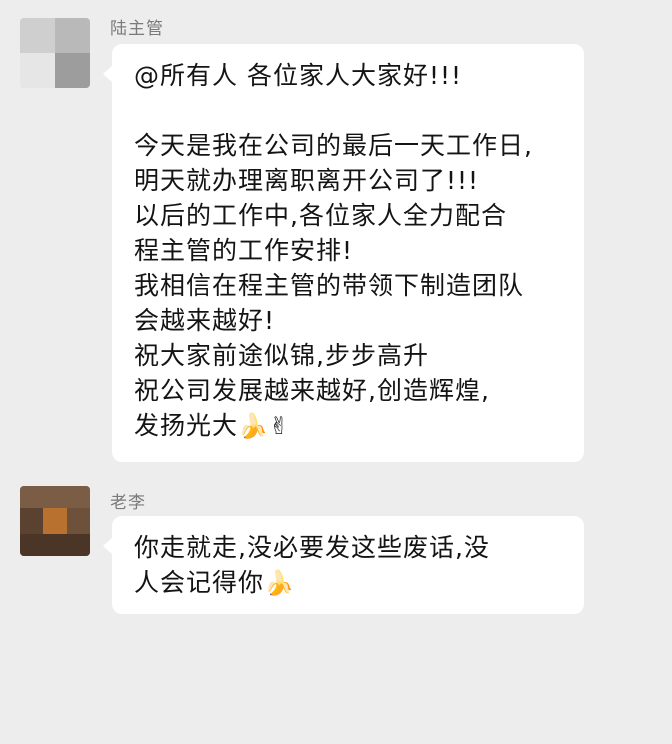 This screenshot has width=672, height=744. I want to click on message-bubble: 你走就走,没必要发这些废话,没 人会记得你🍌, so click(343, 565).